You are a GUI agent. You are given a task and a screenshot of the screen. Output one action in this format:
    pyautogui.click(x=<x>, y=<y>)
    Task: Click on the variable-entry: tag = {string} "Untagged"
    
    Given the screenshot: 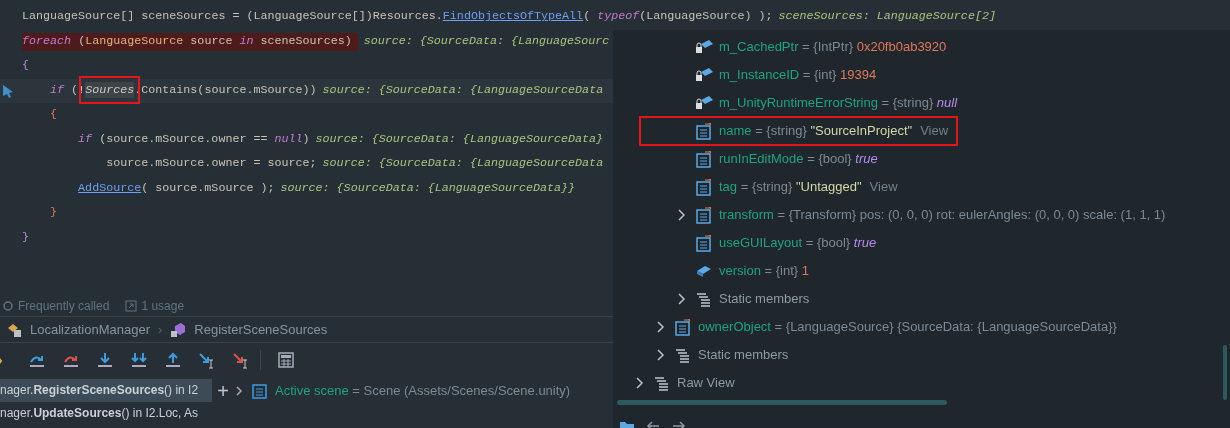 What is the action you would take?
    pyautogui.click(x=790, y=187)
    